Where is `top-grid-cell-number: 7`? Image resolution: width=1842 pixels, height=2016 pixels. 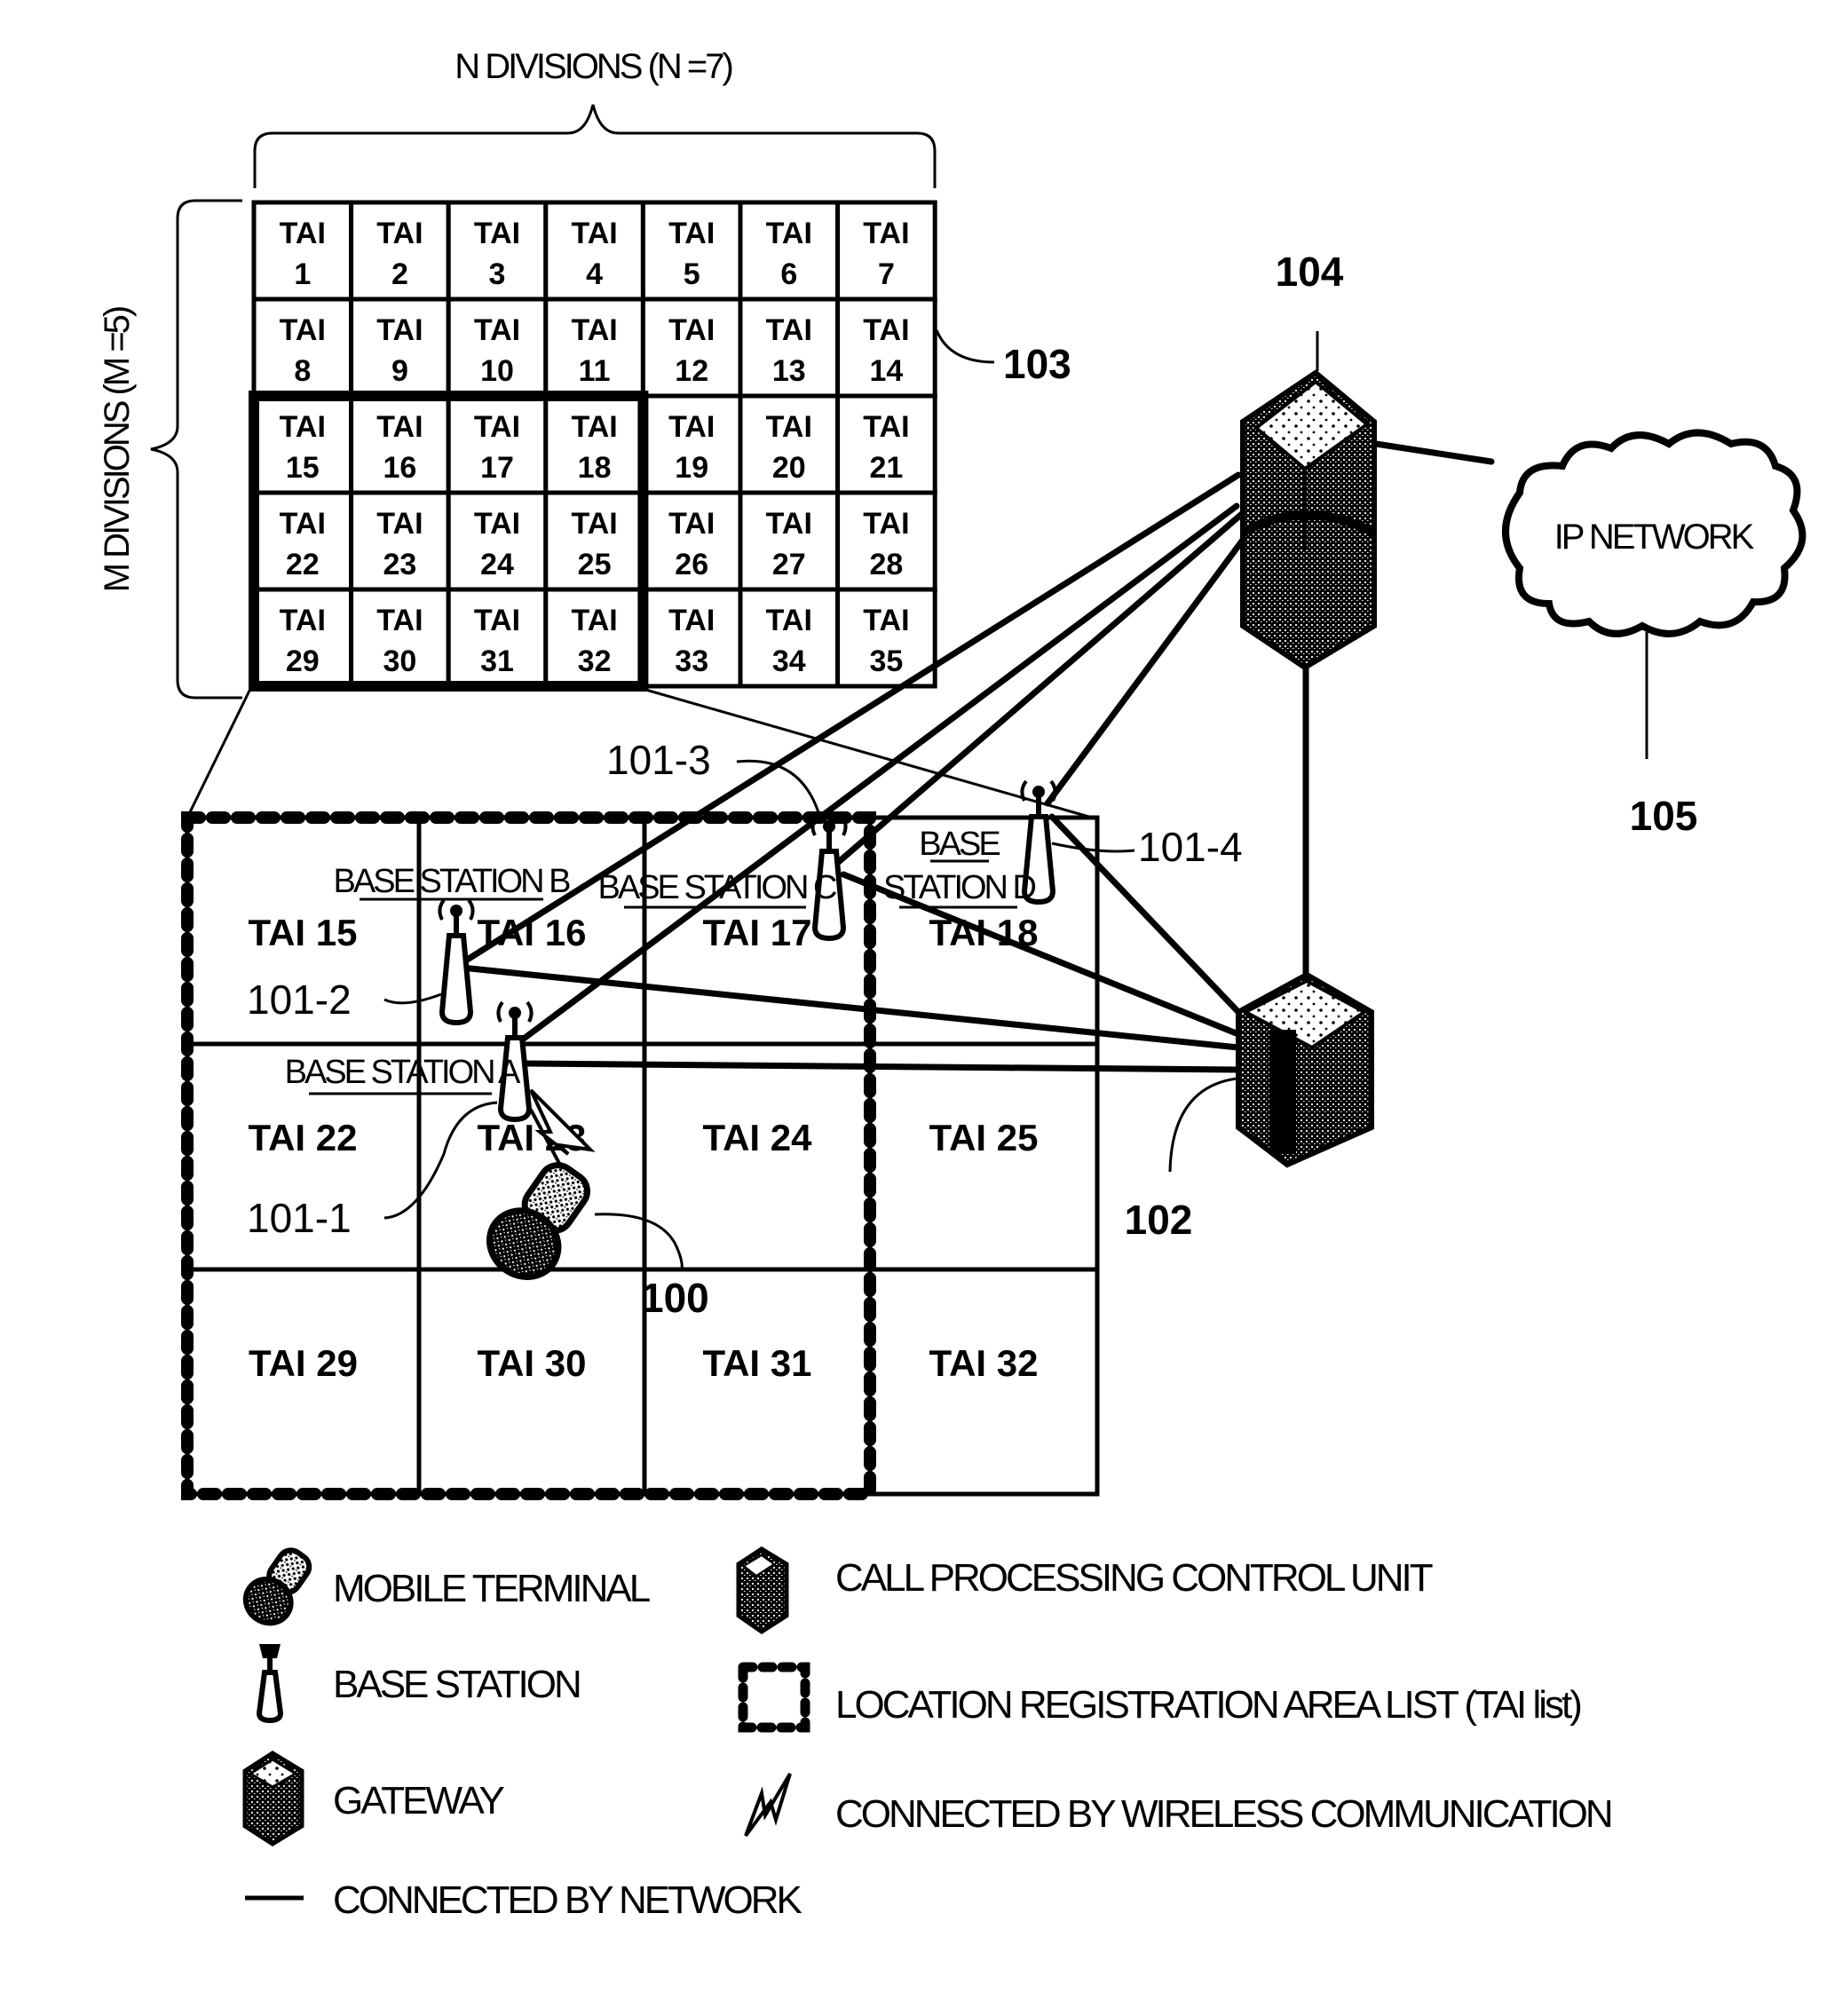
top-grid-cell-number: 7 is located at coordinates (886, 274).